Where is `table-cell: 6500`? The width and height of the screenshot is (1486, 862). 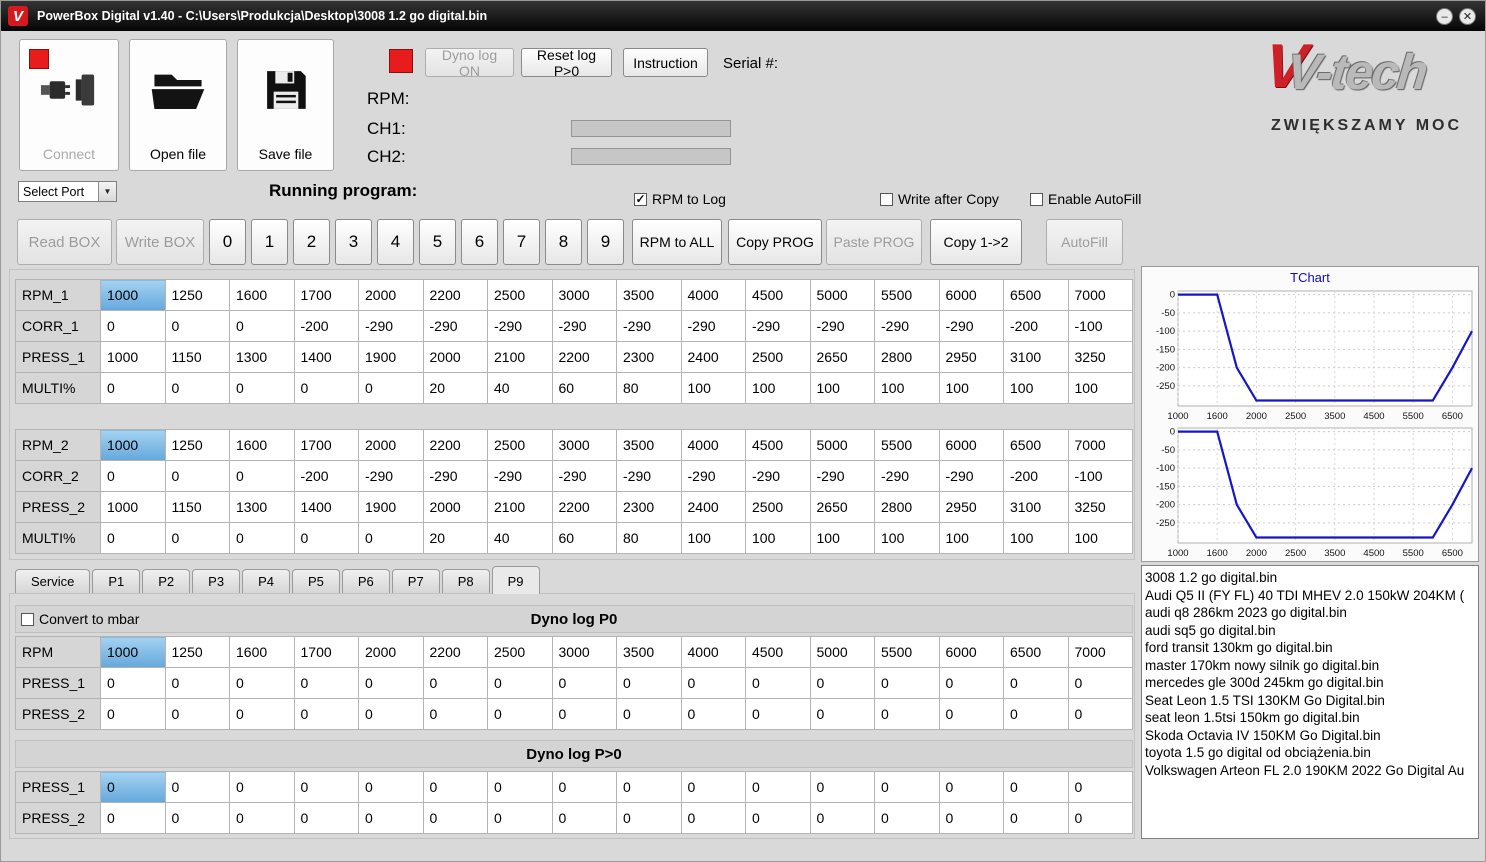
table-cell: 6500 is located at coordinates (1036, 295).